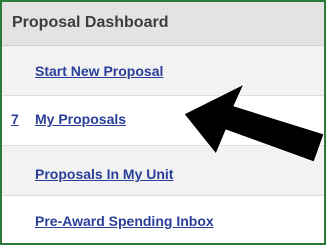 Image resolution: width=326 pixels, height=245 pixels. What do you see at coordinates (90, 22) in the screenshot?
I see `panel-title: Proposal Dashboard` at bounding box center [90, 22].